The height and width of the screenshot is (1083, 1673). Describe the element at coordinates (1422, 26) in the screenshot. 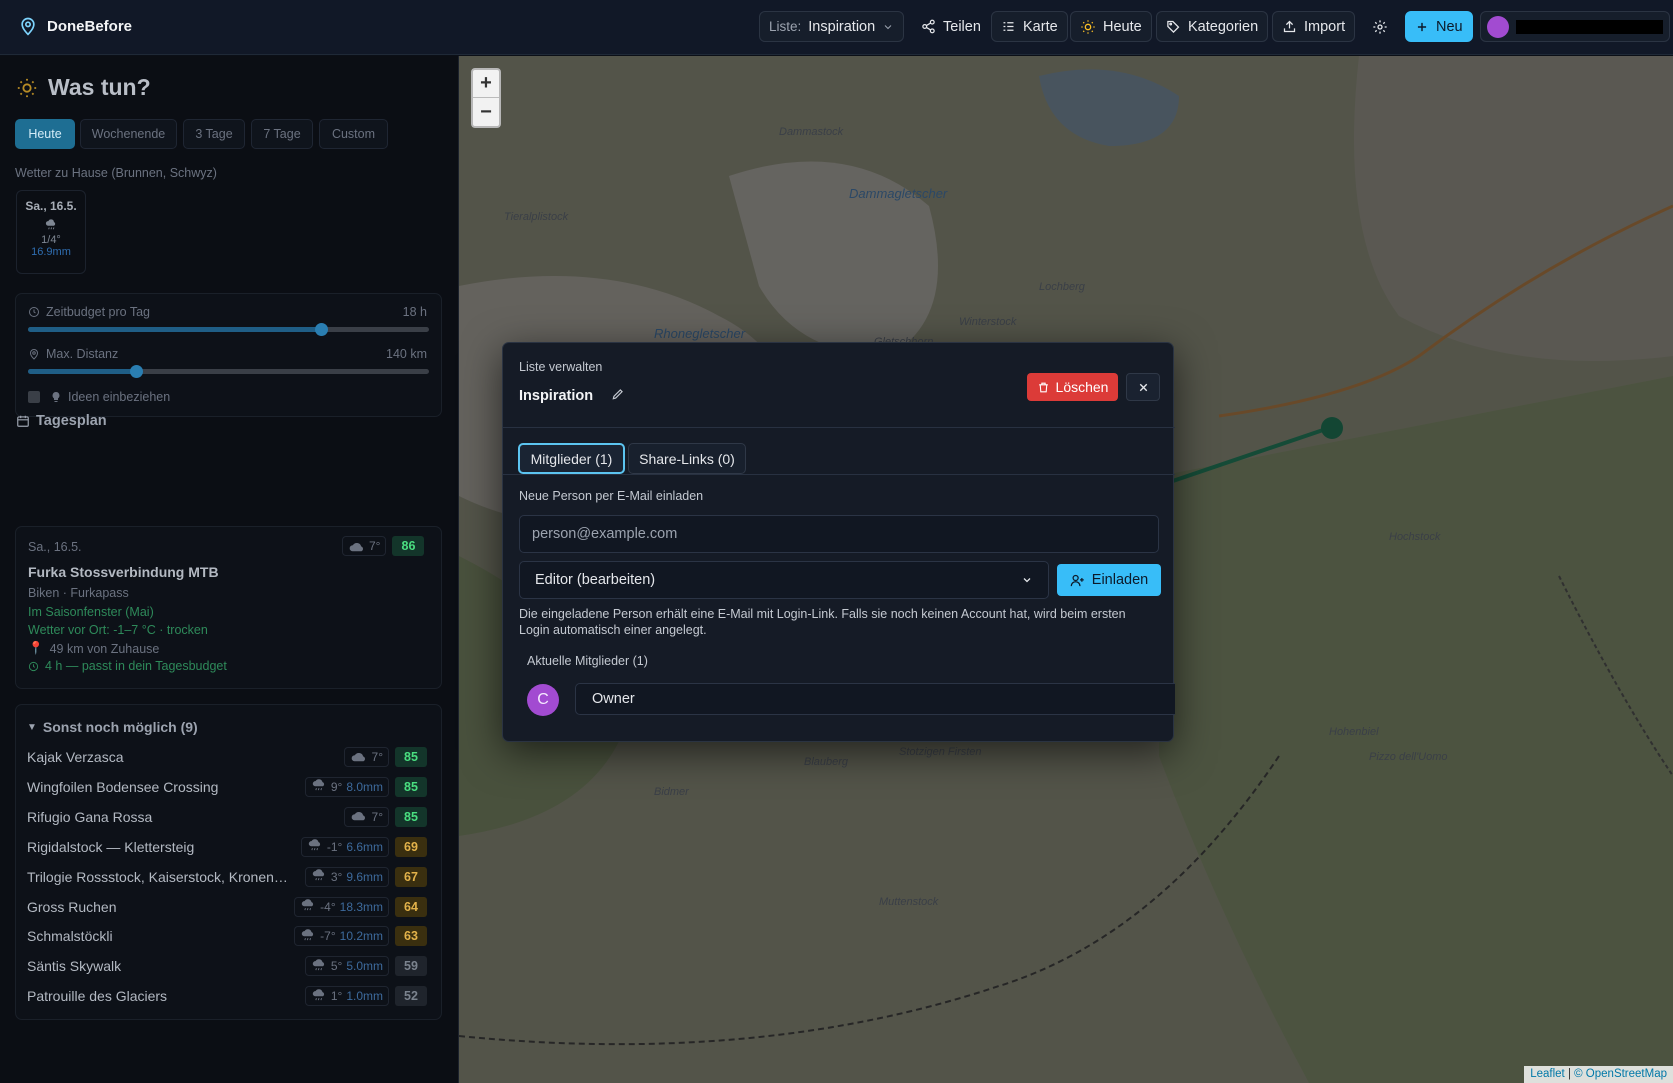

I see `plus-icon` at that location.